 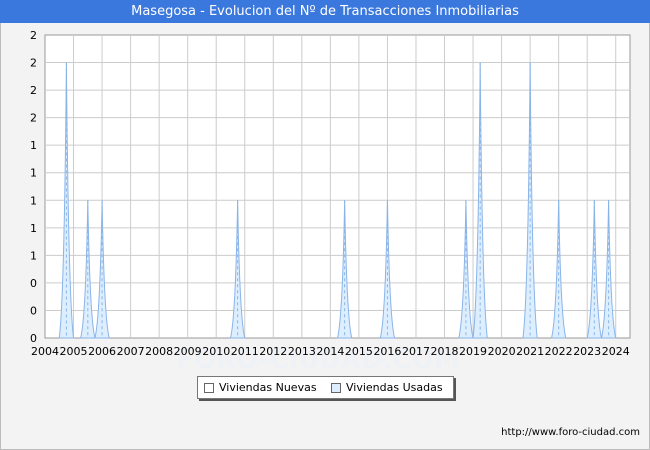 What do you see at coordinates (359, 351) in the screenshot?
I see `x-tick-label: 2015` at bounding box center [359, 351].